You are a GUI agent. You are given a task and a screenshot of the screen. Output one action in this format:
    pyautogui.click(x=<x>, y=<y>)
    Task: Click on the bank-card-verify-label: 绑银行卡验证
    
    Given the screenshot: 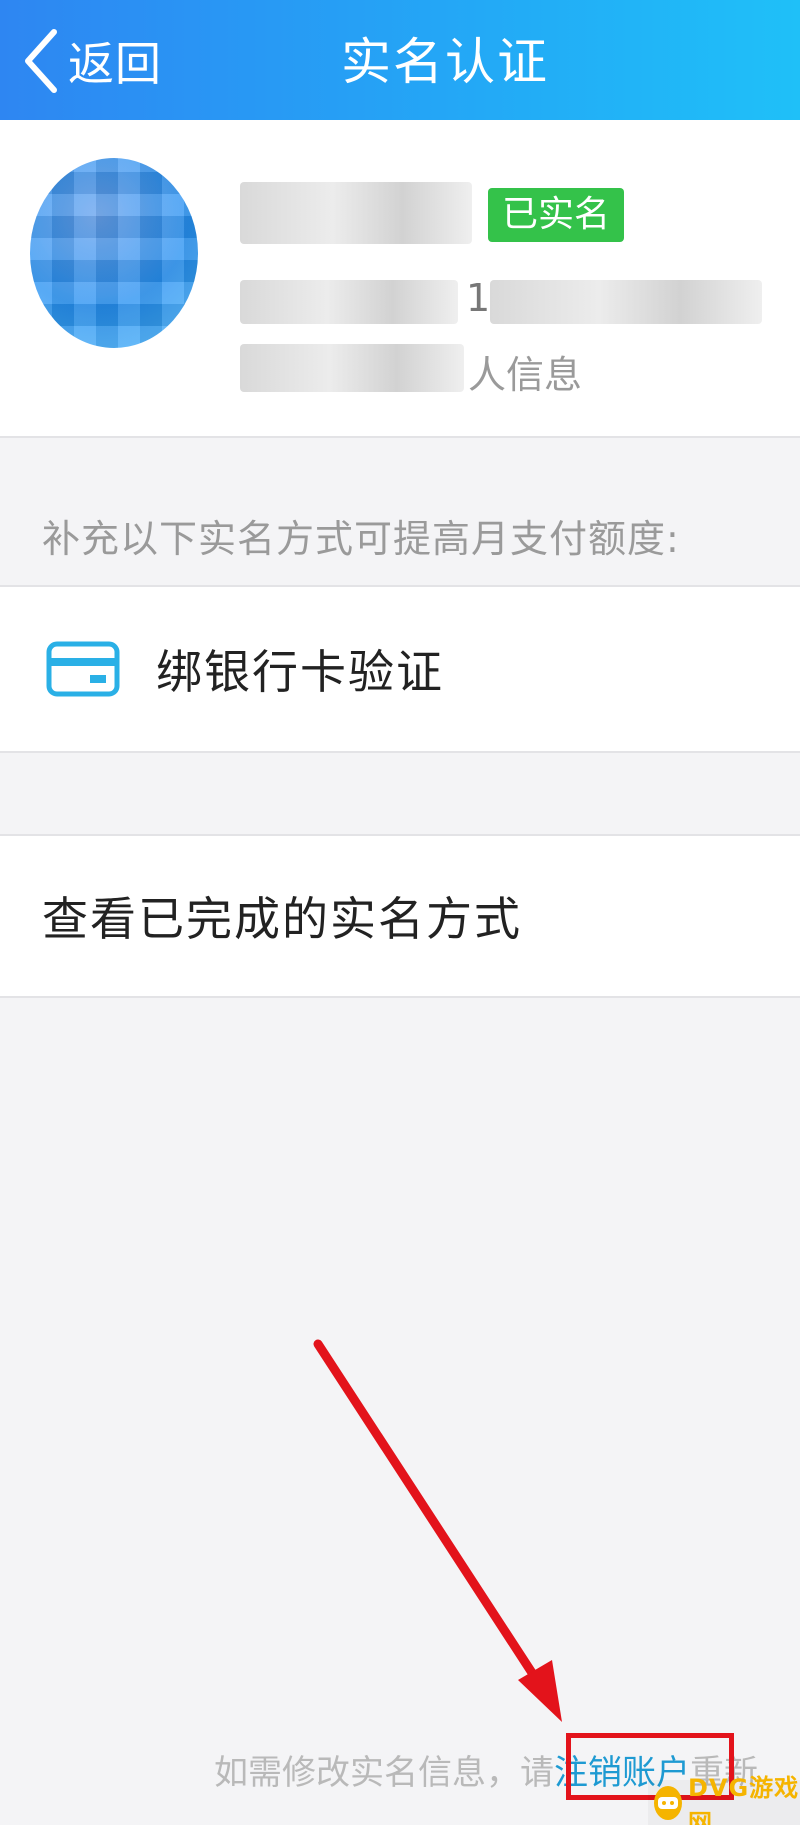 What is the action you would take?
    pyautogui.click(x=300, y=672)
    